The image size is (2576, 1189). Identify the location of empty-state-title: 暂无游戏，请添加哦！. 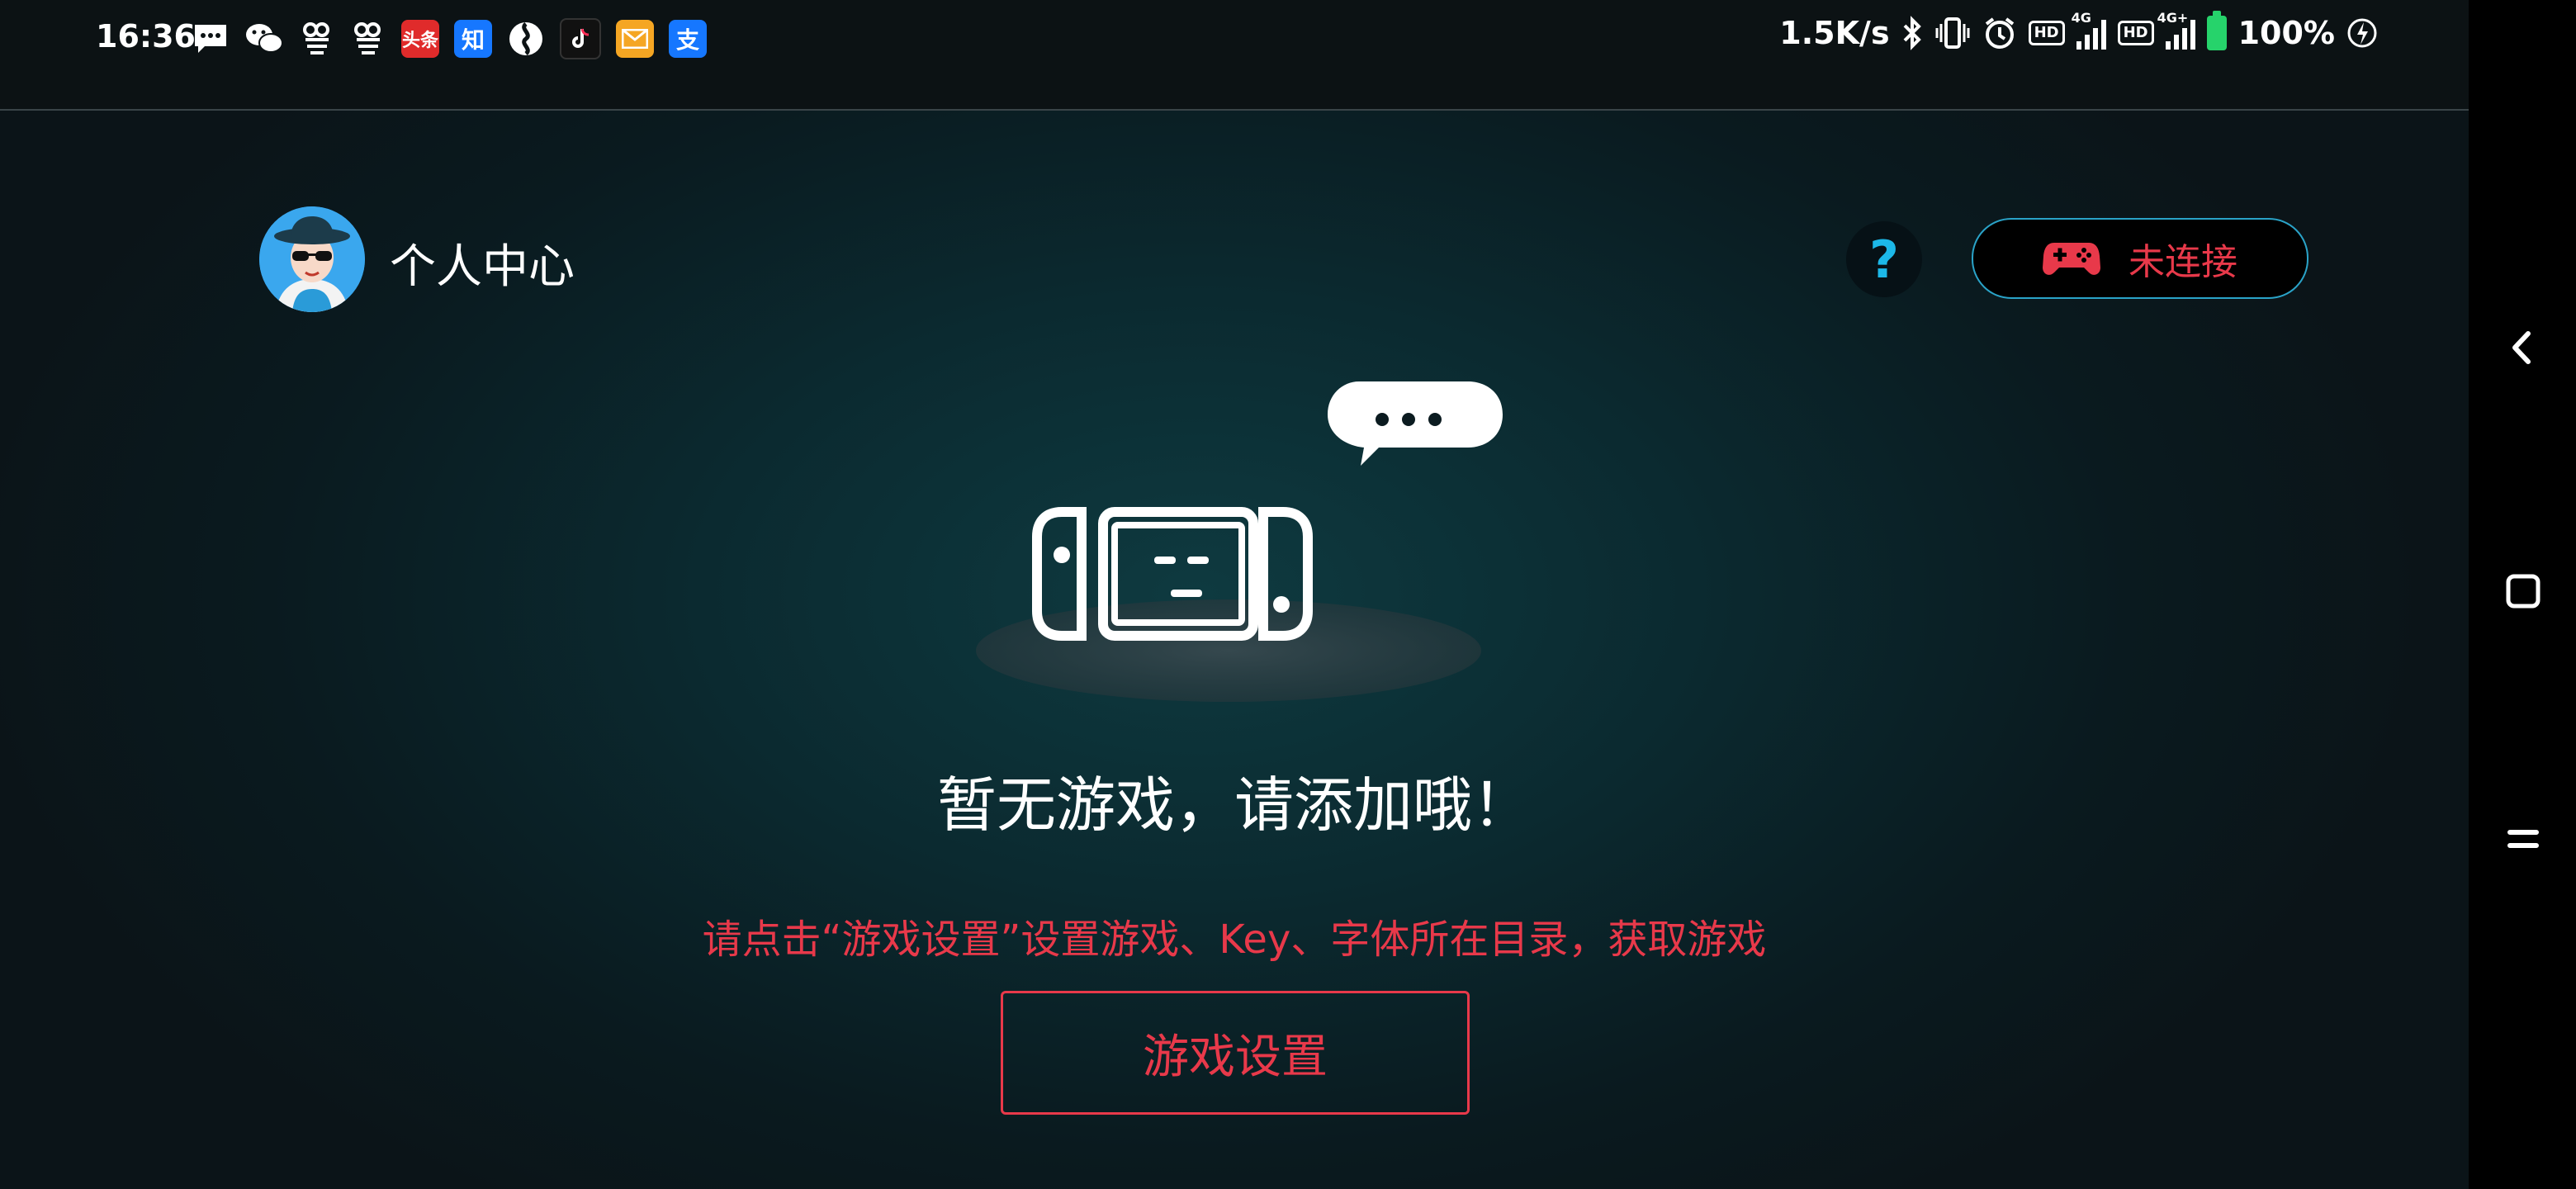
(1234, 805).